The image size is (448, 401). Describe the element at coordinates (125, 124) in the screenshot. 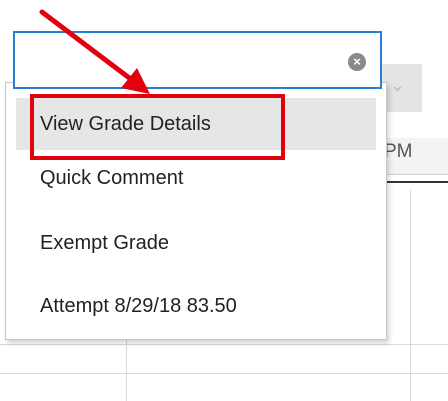

I see `menu-item-label: View Grade Details` at that location.